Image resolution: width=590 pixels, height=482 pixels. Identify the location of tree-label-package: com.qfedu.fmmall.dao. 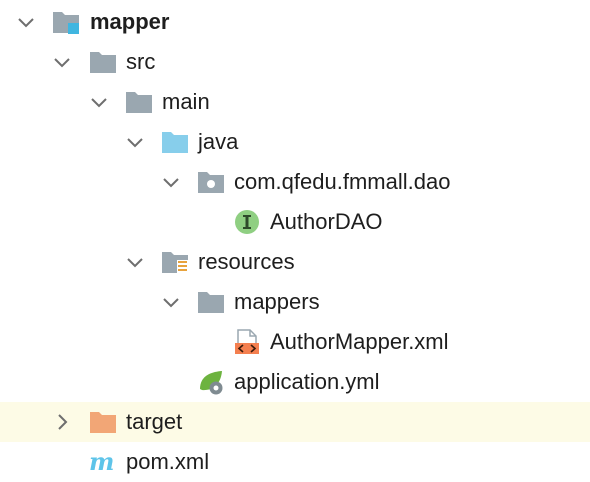
(342, 181).